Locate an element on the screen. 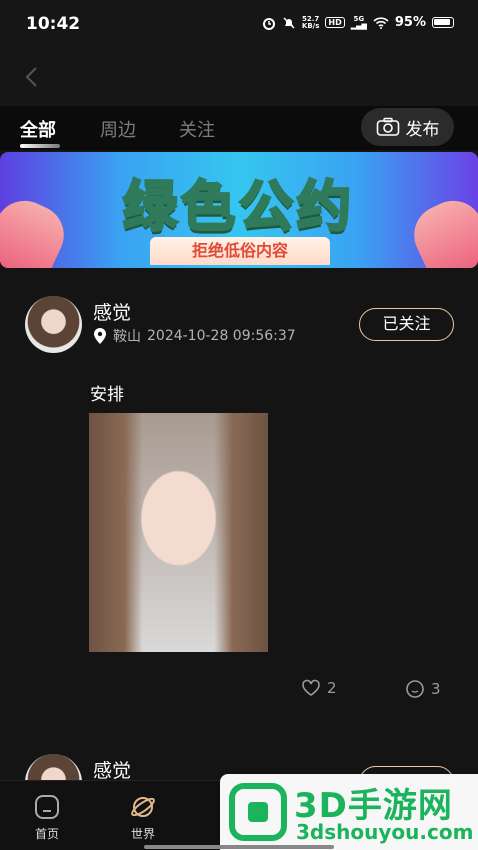  banner-subtitle: 拒绝低俗内容 is located at coordinates (240, 251).